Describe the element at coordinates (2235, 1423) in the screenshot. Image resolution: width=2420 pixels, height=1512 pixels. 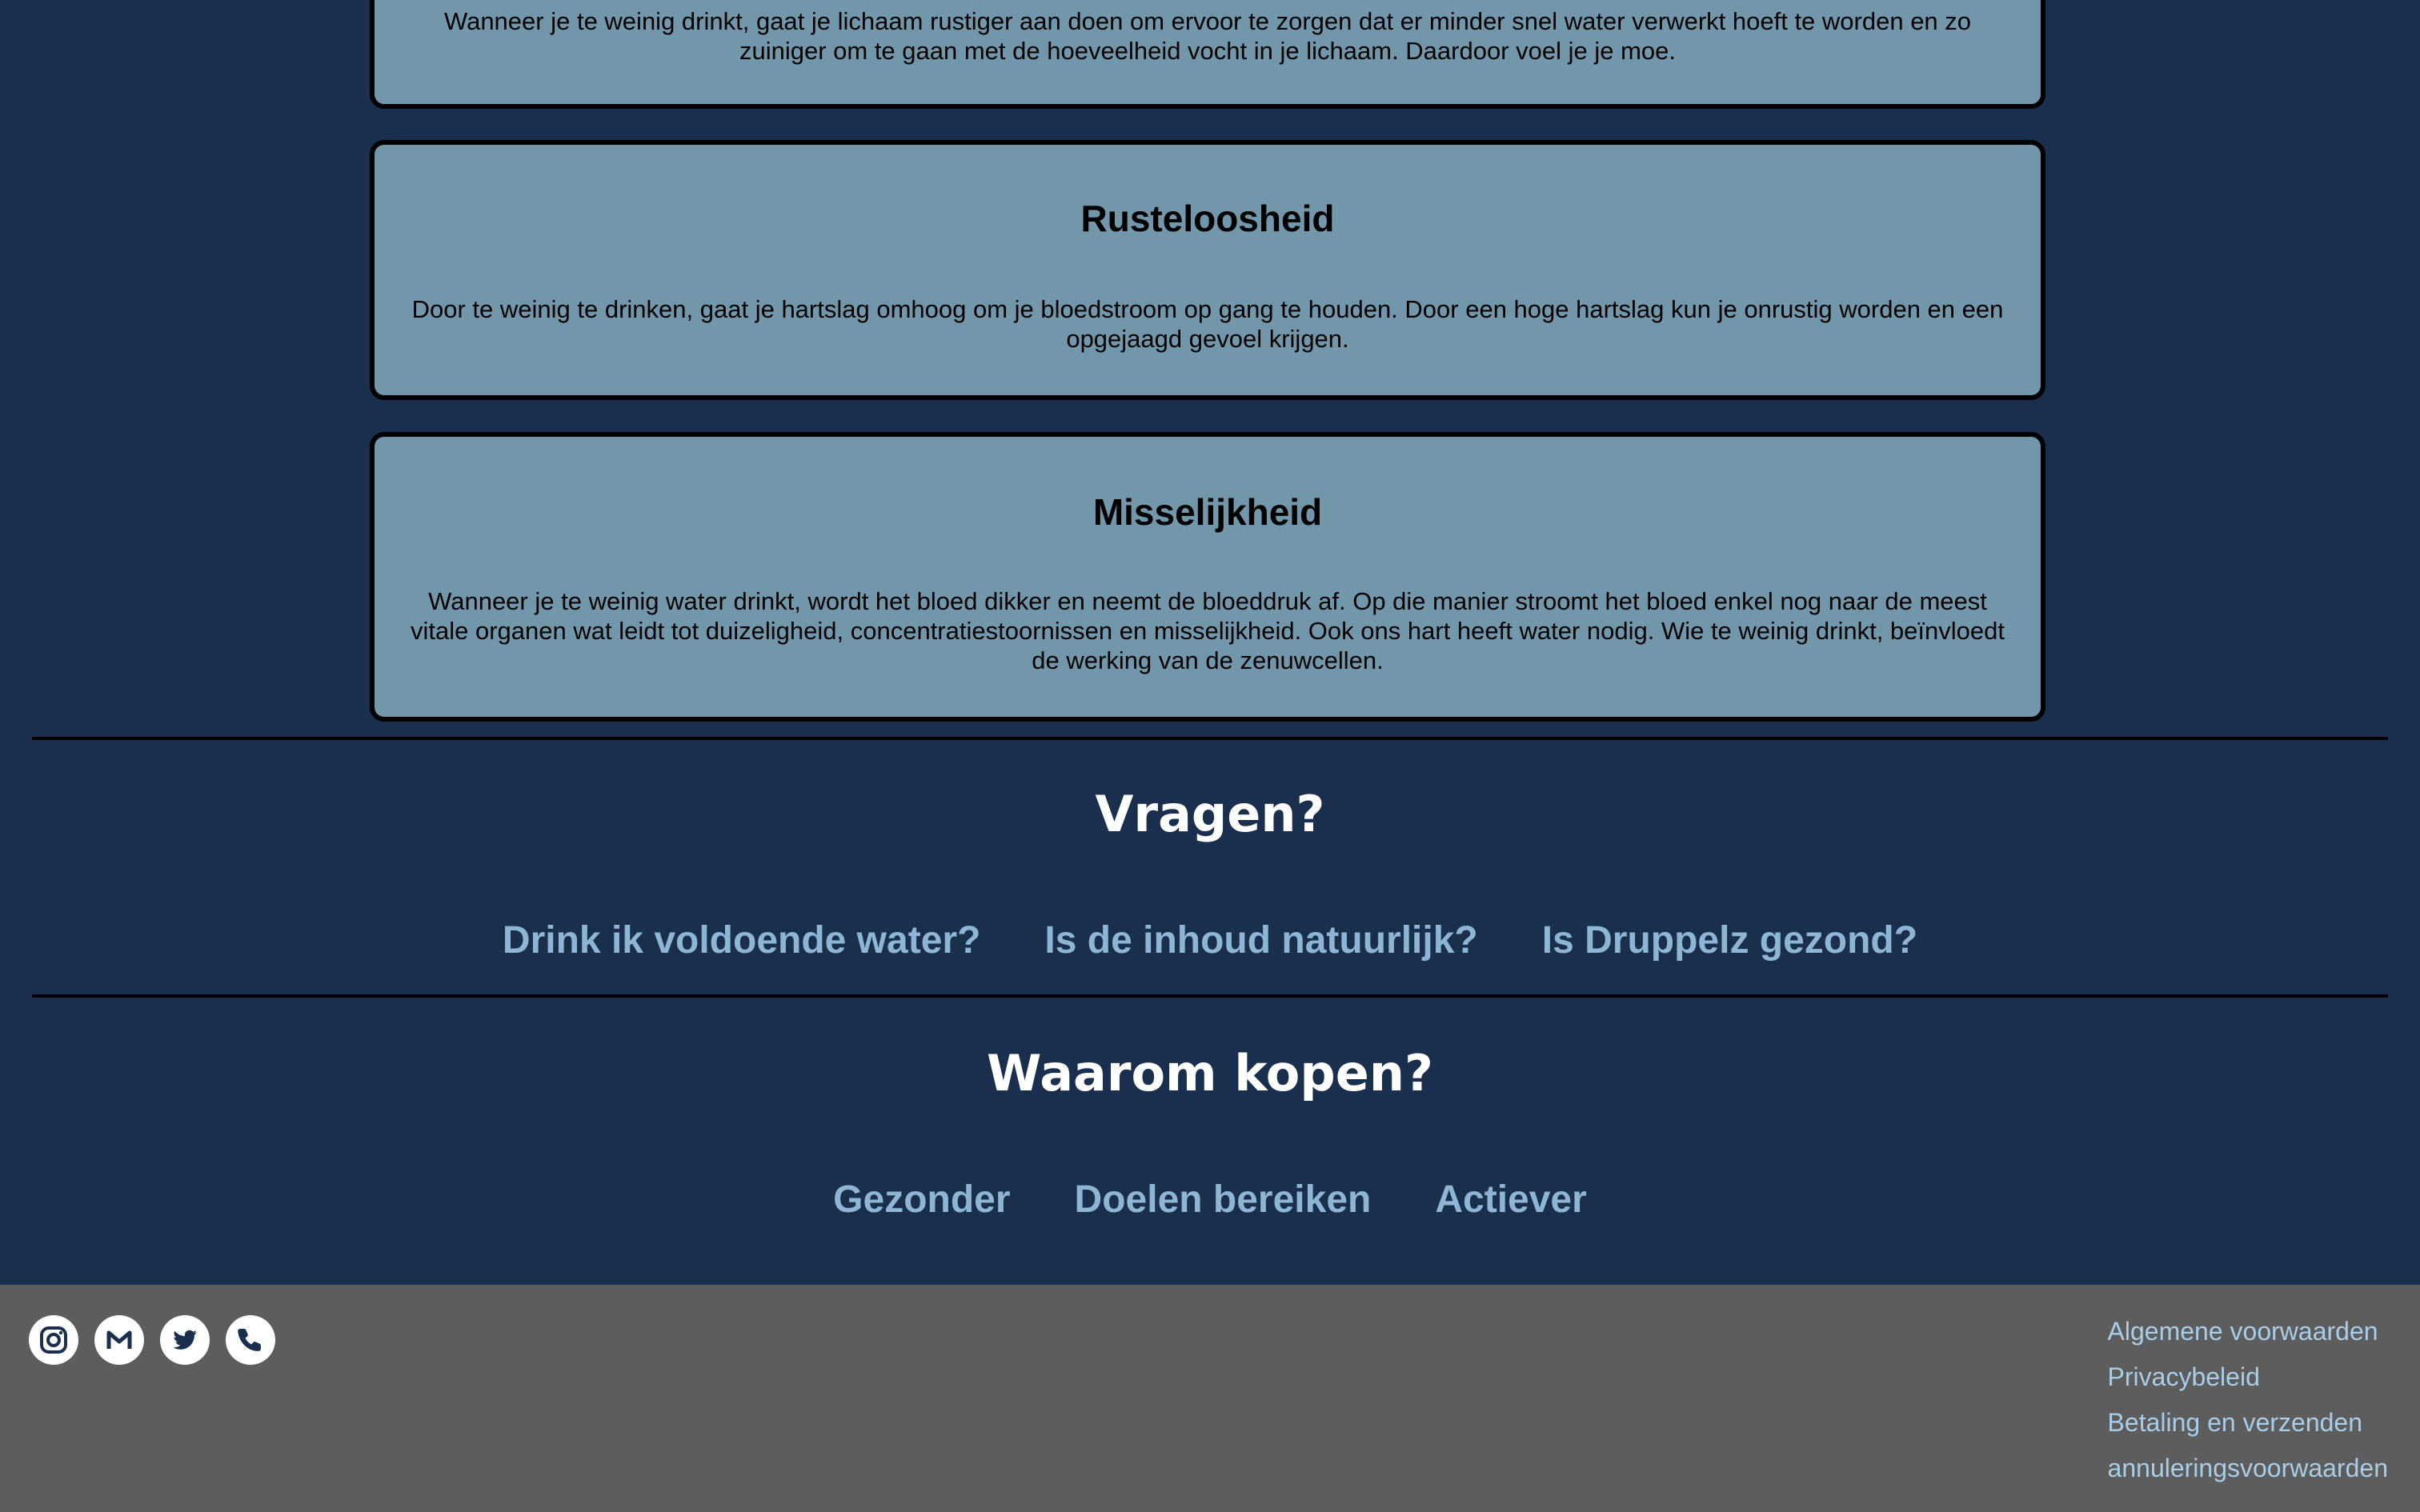
I see `footer-link-payment-shipping: Betaling en verzenden` at that location.